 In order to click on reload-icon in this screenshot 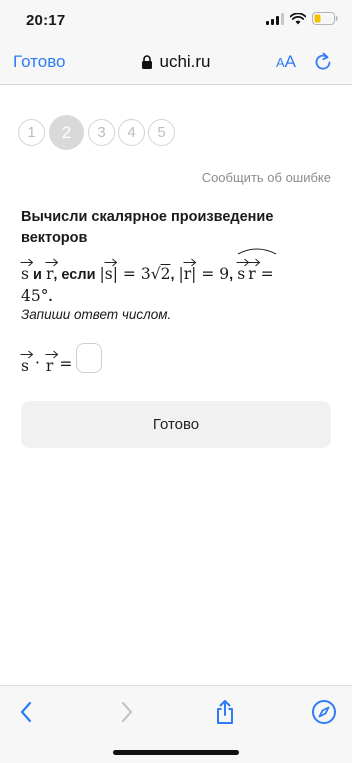, I will do `click(323, 64)`.